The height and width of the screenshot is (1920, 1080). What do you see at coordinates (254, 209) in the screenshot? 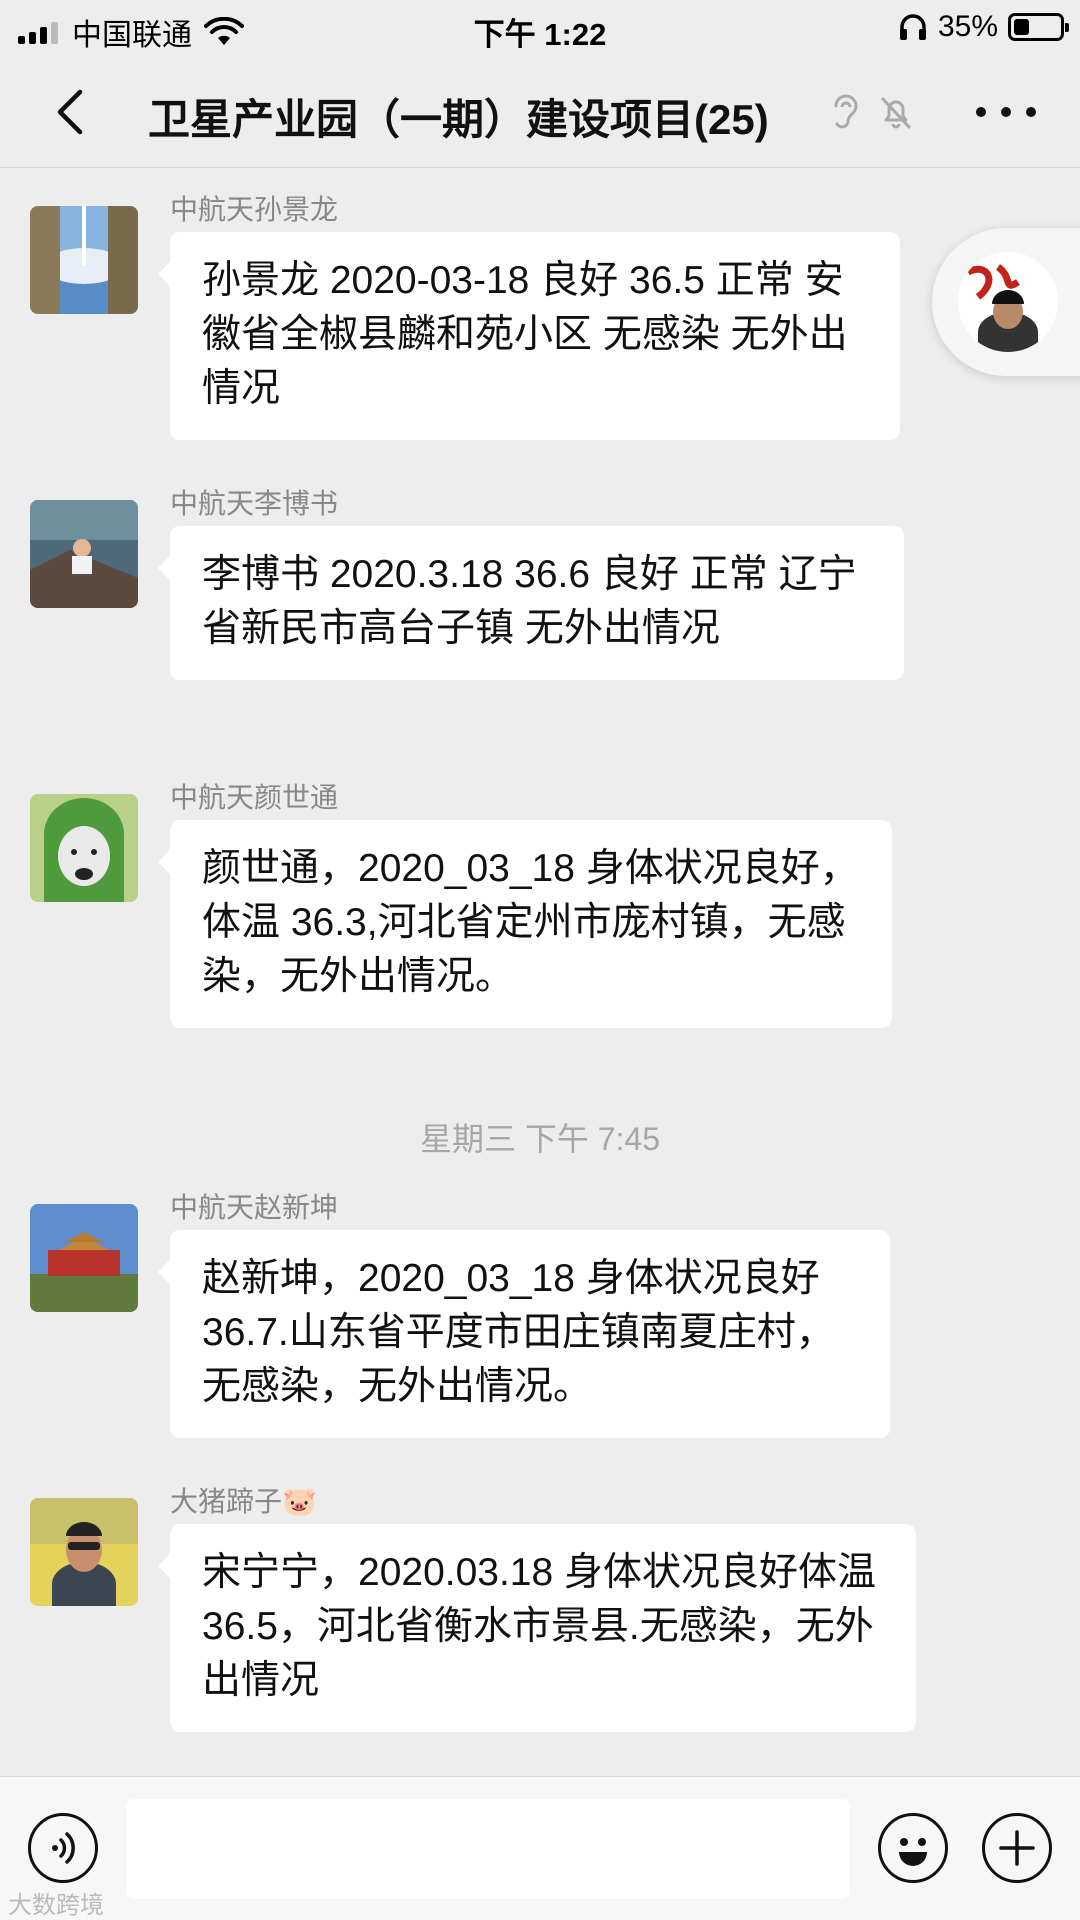
I see `sender-name: 中航天孙景龙` at bounding box center [254, 209].